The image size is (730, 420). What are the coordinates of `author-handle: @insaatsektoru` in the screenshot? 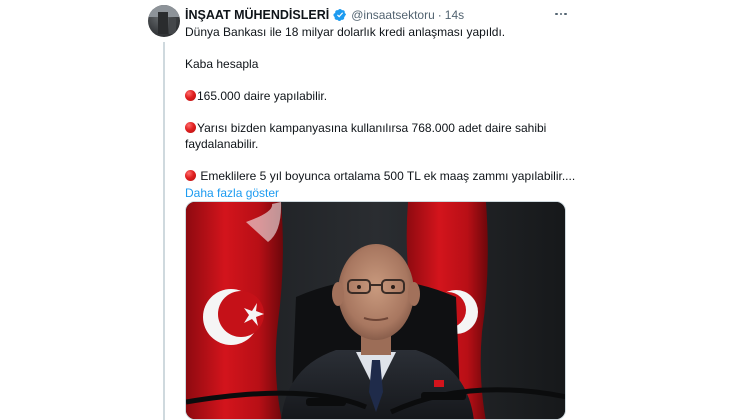 It's located at (393, 15).